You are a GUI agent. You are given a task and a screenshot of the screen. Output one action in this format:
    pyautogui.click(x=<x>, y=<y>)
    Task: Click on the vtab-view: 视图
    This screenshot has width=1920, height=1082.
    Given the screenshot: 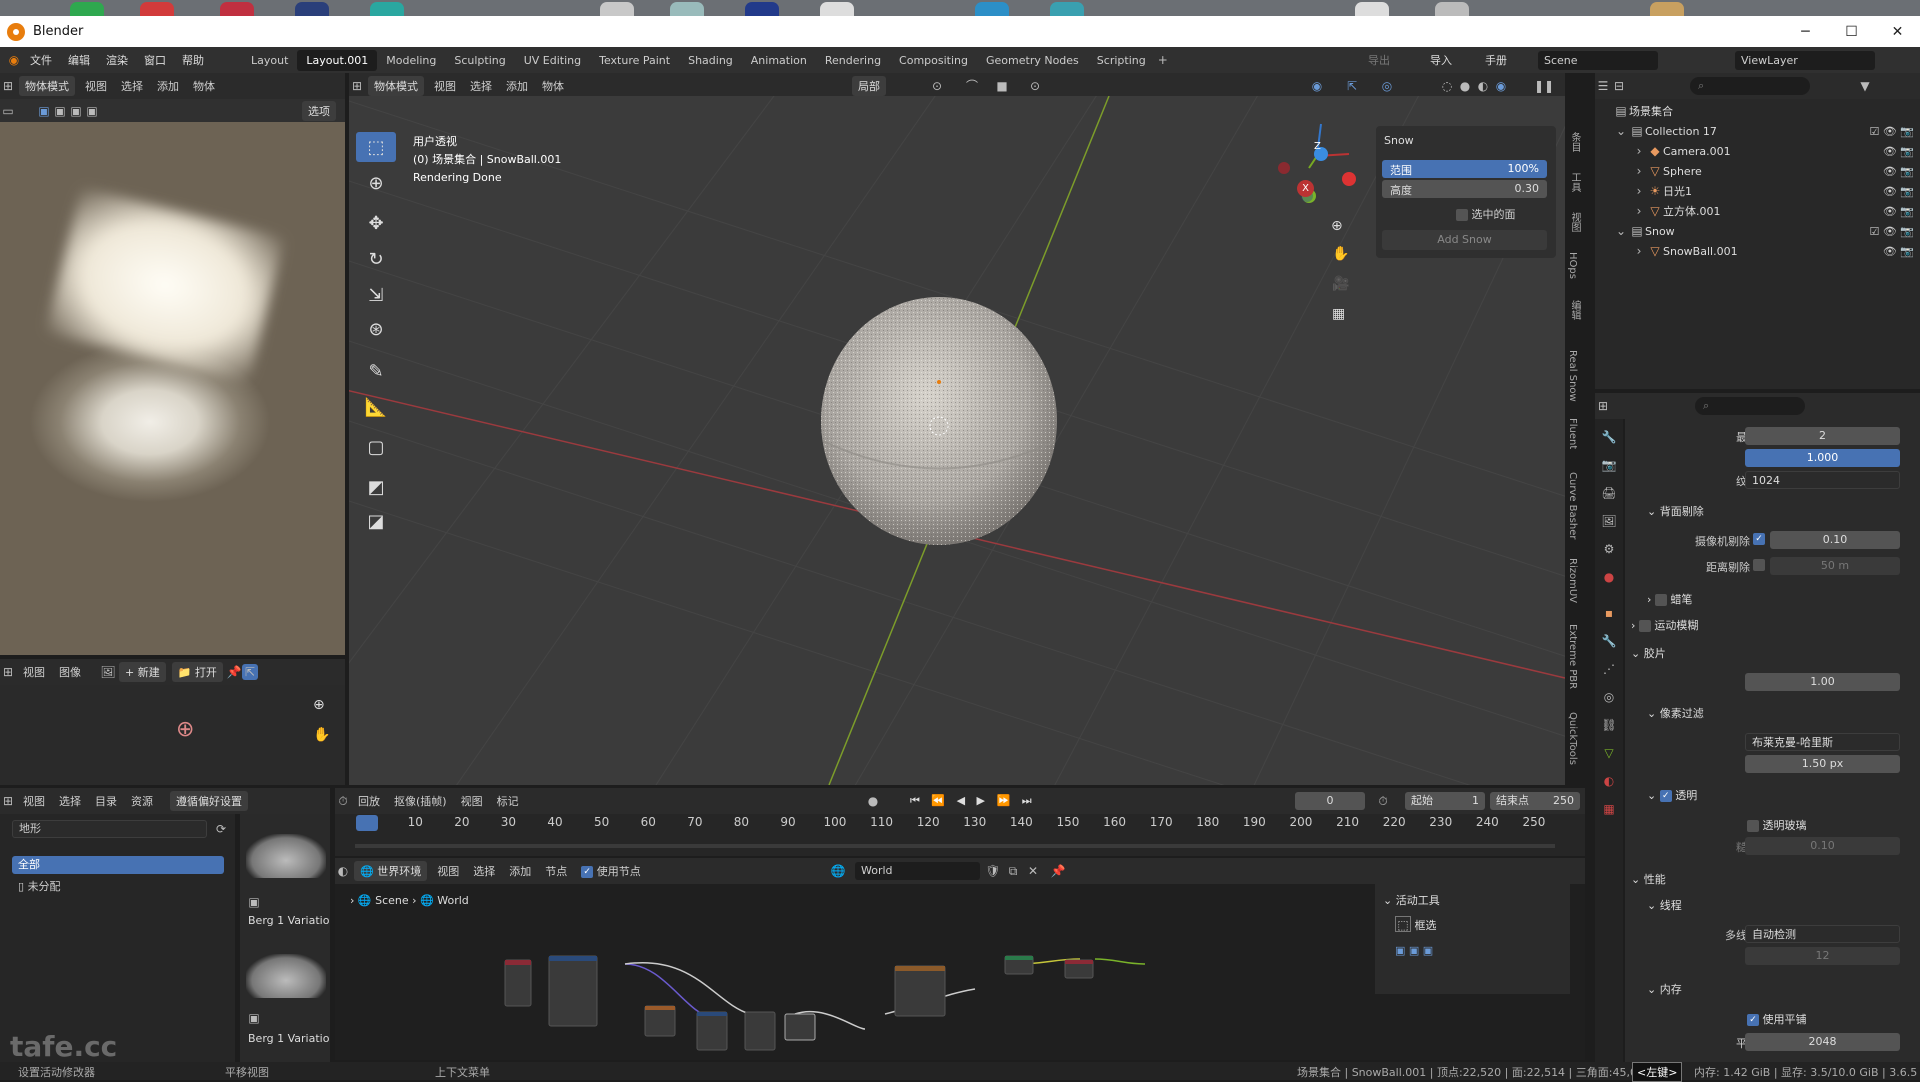 What is the action you would take?
    pyautogui.click(x=1574, y=222)
    